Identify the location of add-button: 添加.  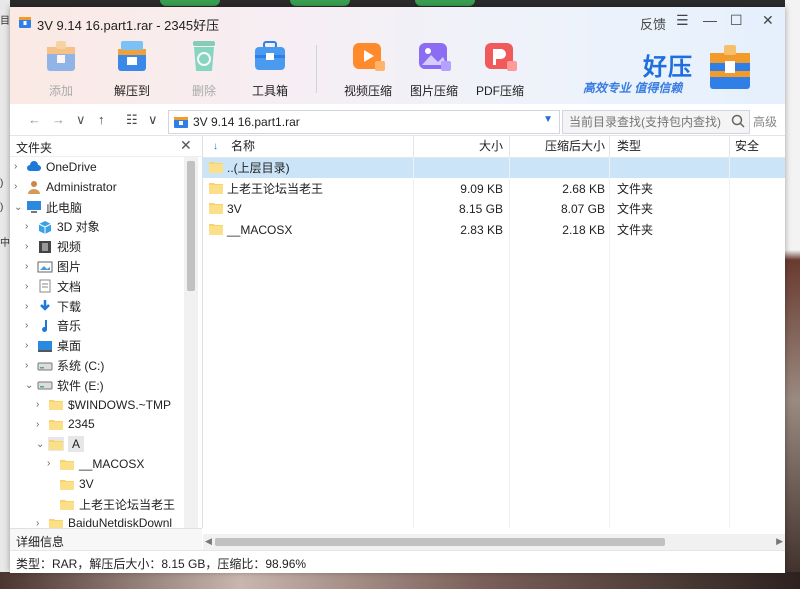
(61, 68).